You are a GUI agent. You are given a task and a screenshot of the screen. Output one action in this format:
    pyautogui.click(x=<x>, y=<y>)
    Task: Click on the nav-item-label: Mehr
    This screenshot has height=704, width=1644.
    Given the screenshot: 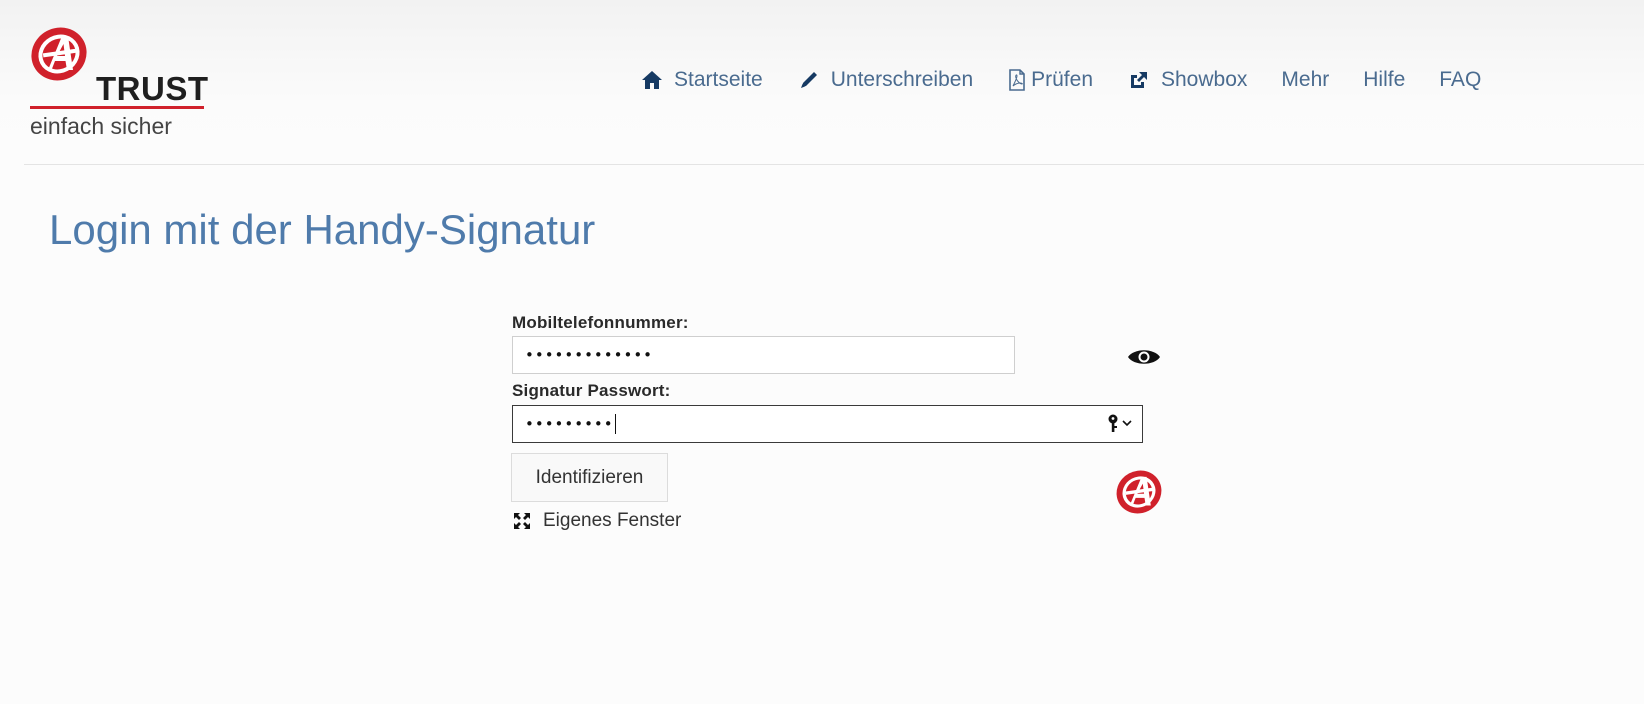 What is the action you would take?
    pyautogui.click(x=1305, y=79)
    